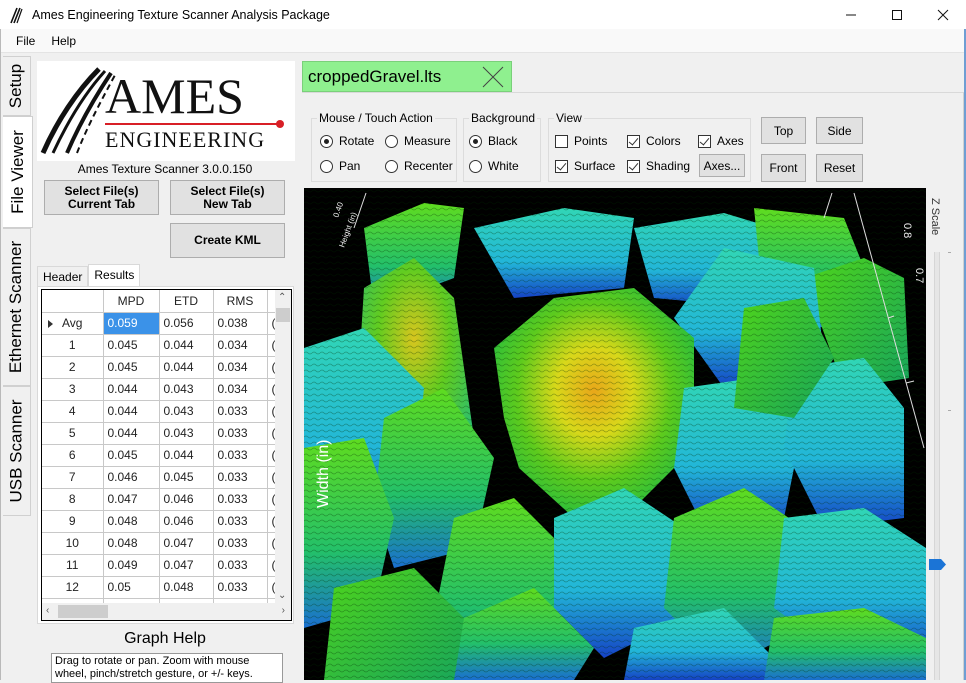 The width and height of the screenshot is (966, 683). I want to click on checkbox-points-box, so click(561, 141).